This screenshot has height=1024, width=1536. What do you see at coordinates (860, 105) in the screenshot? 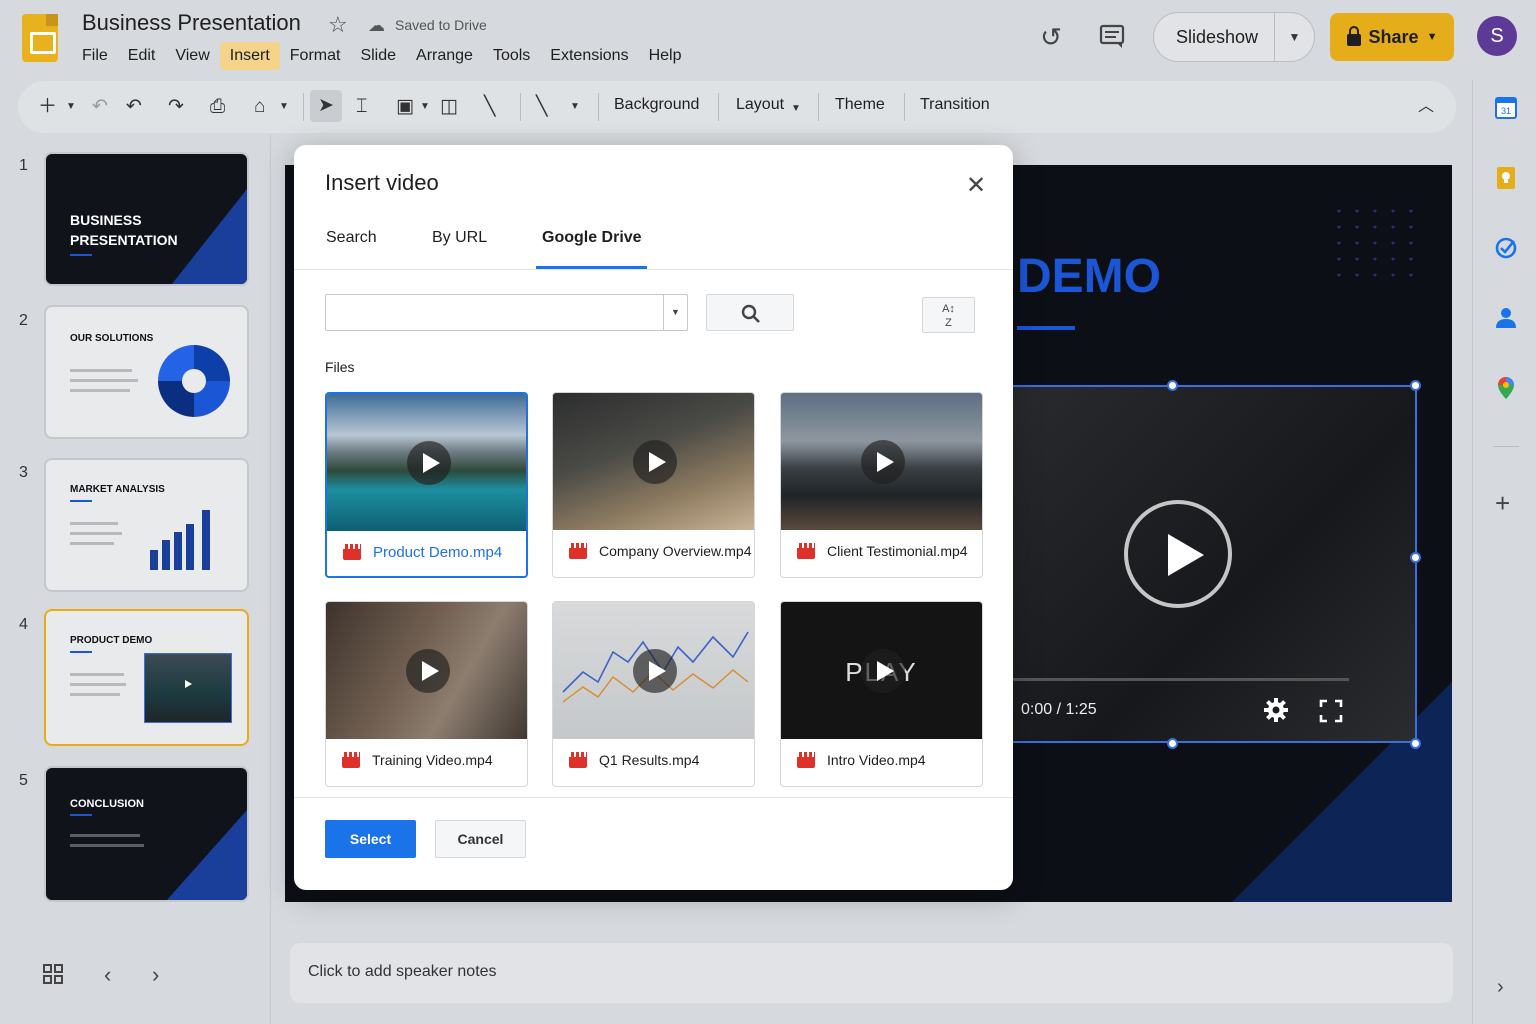
I see `theme-button: Theme` at bounding box center [860, 105].